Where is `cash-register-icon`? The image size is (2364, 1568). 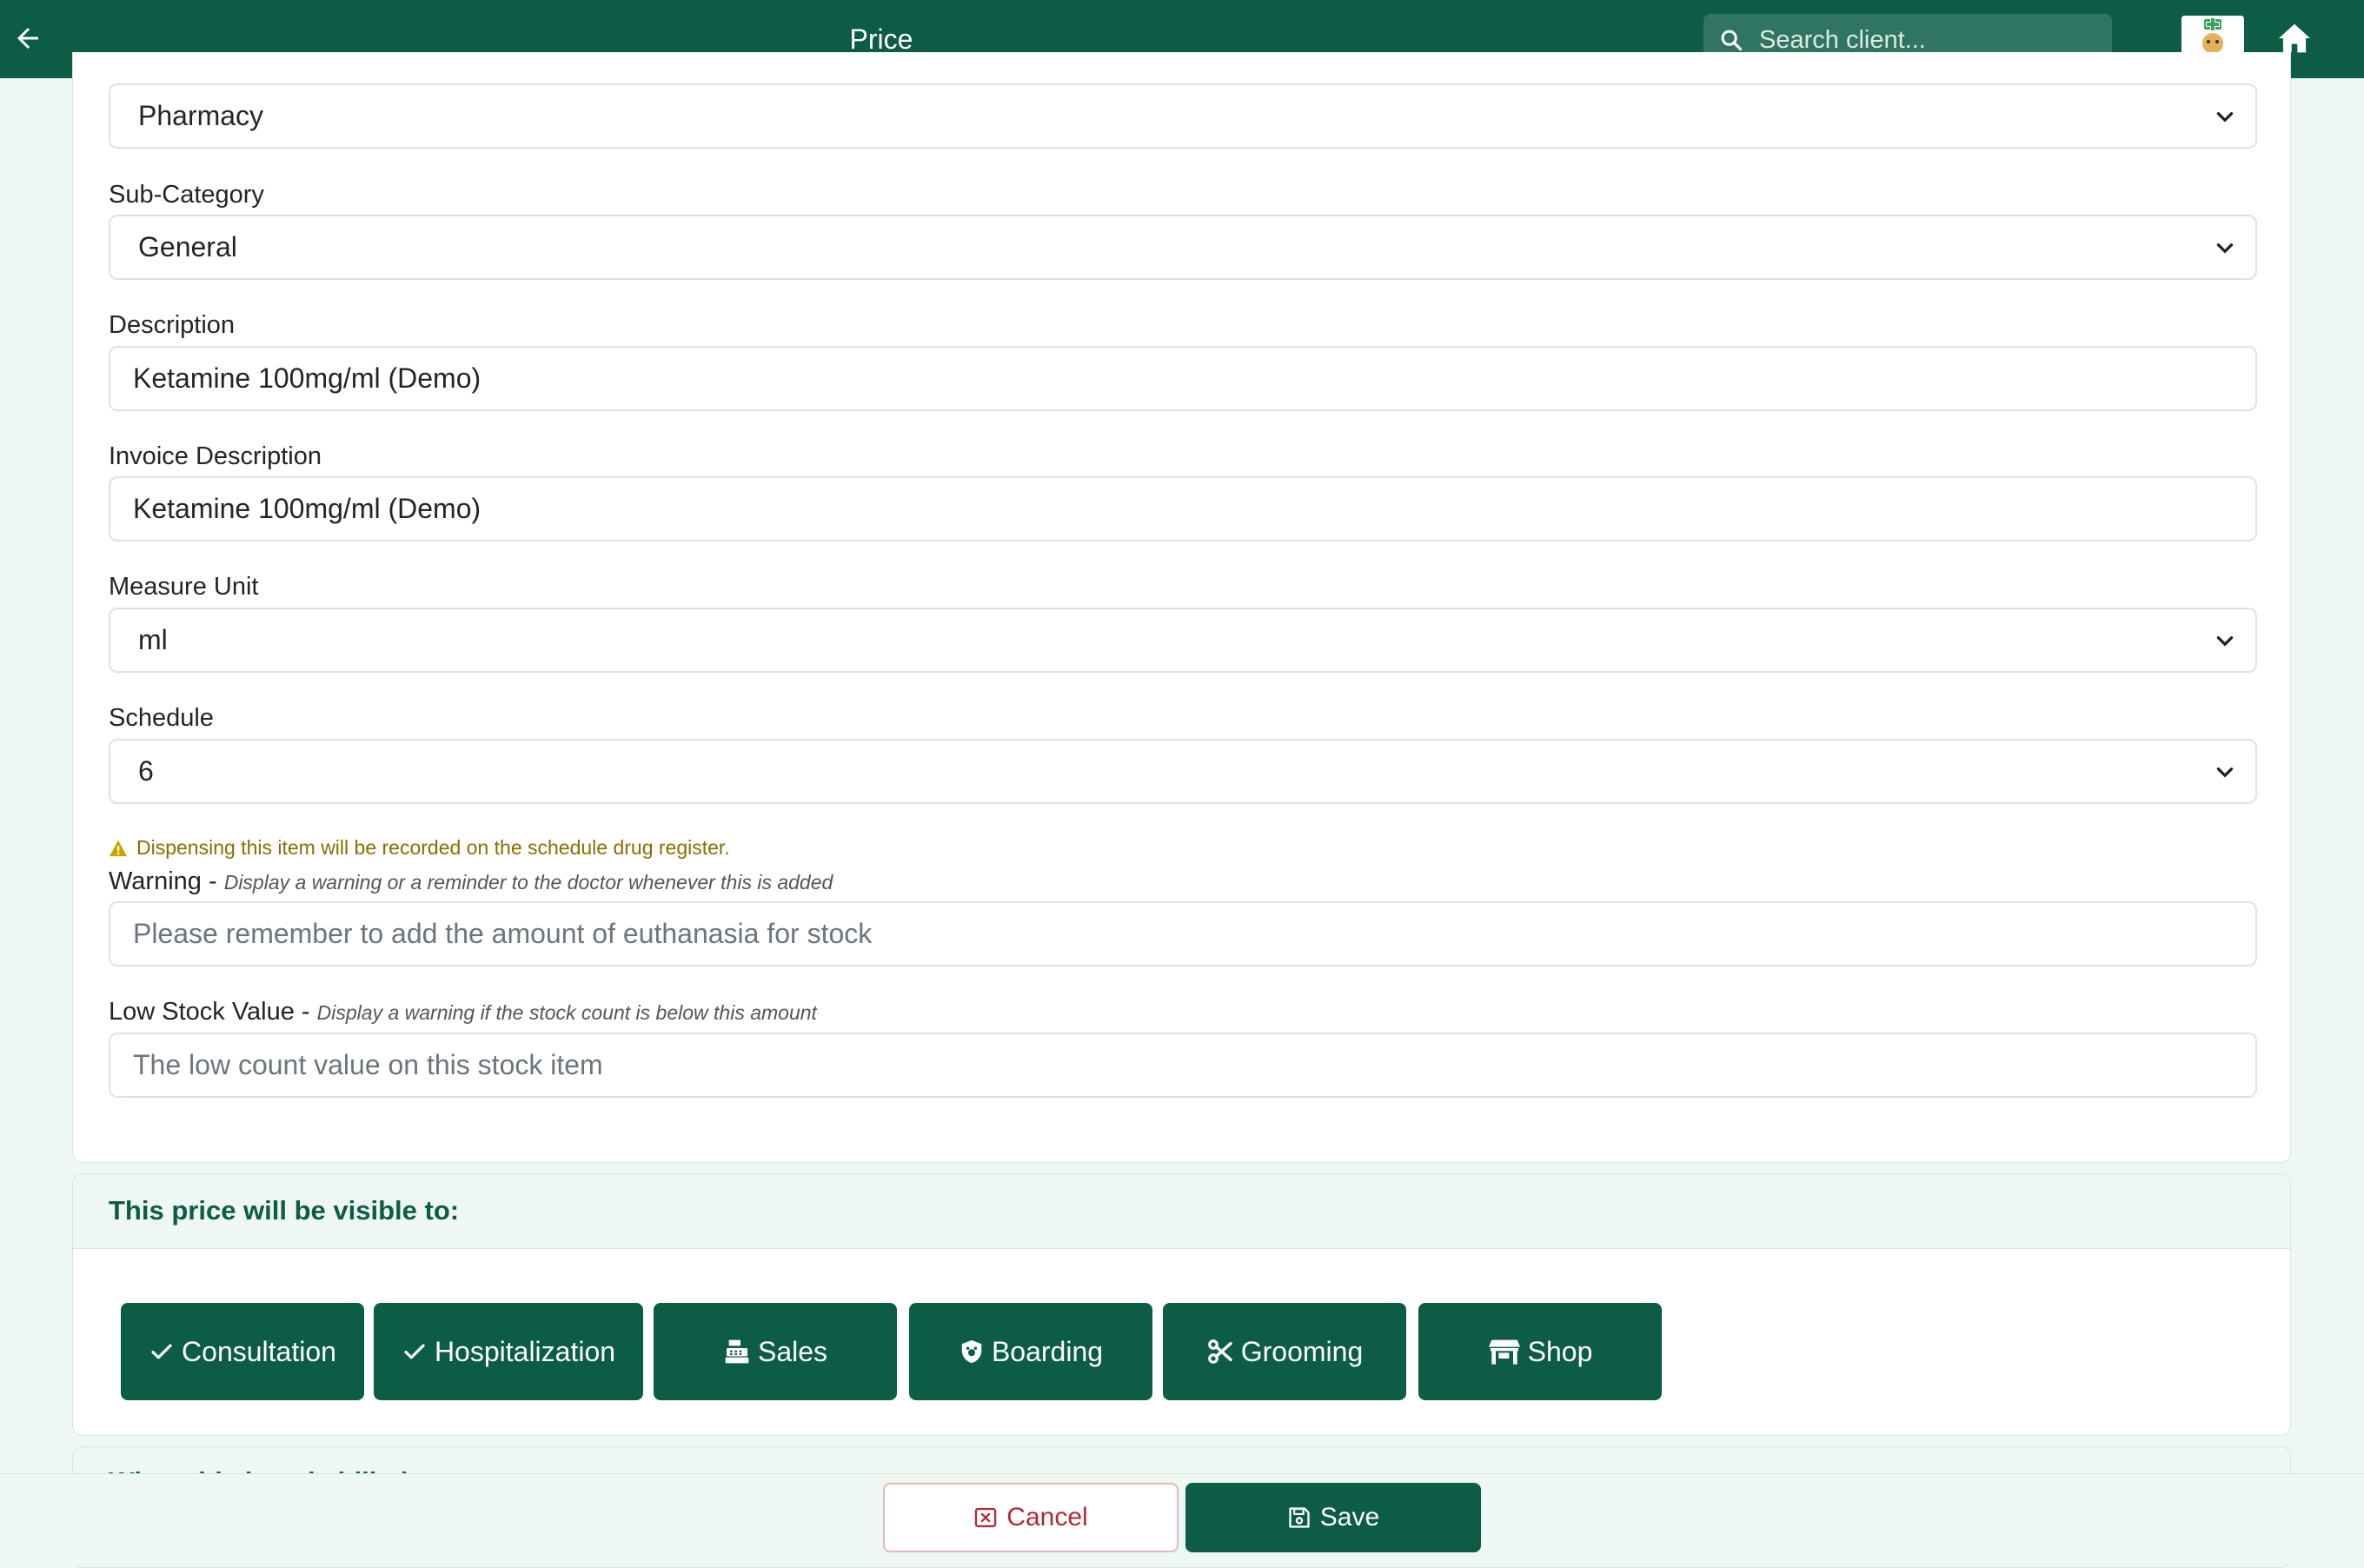 cash-register-icon is located at coordinates (737, 1351).